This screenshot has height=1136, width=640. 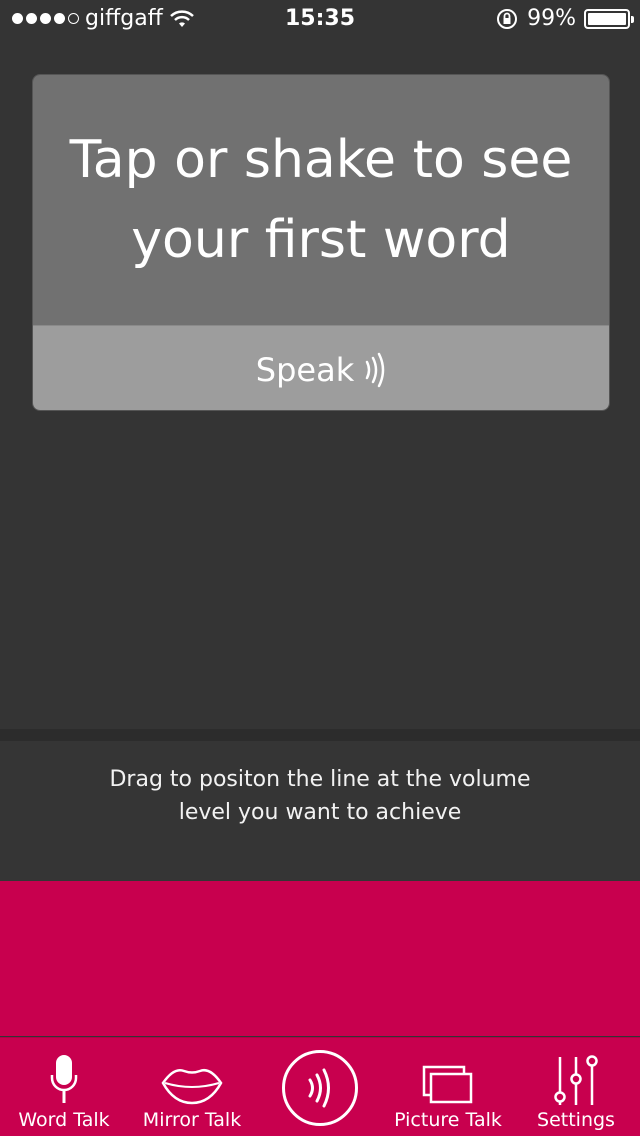 What do you see at coordinates (305, 369) in the screenshot?
I see `speak-label: Speak` at bounding box center [305, 369].